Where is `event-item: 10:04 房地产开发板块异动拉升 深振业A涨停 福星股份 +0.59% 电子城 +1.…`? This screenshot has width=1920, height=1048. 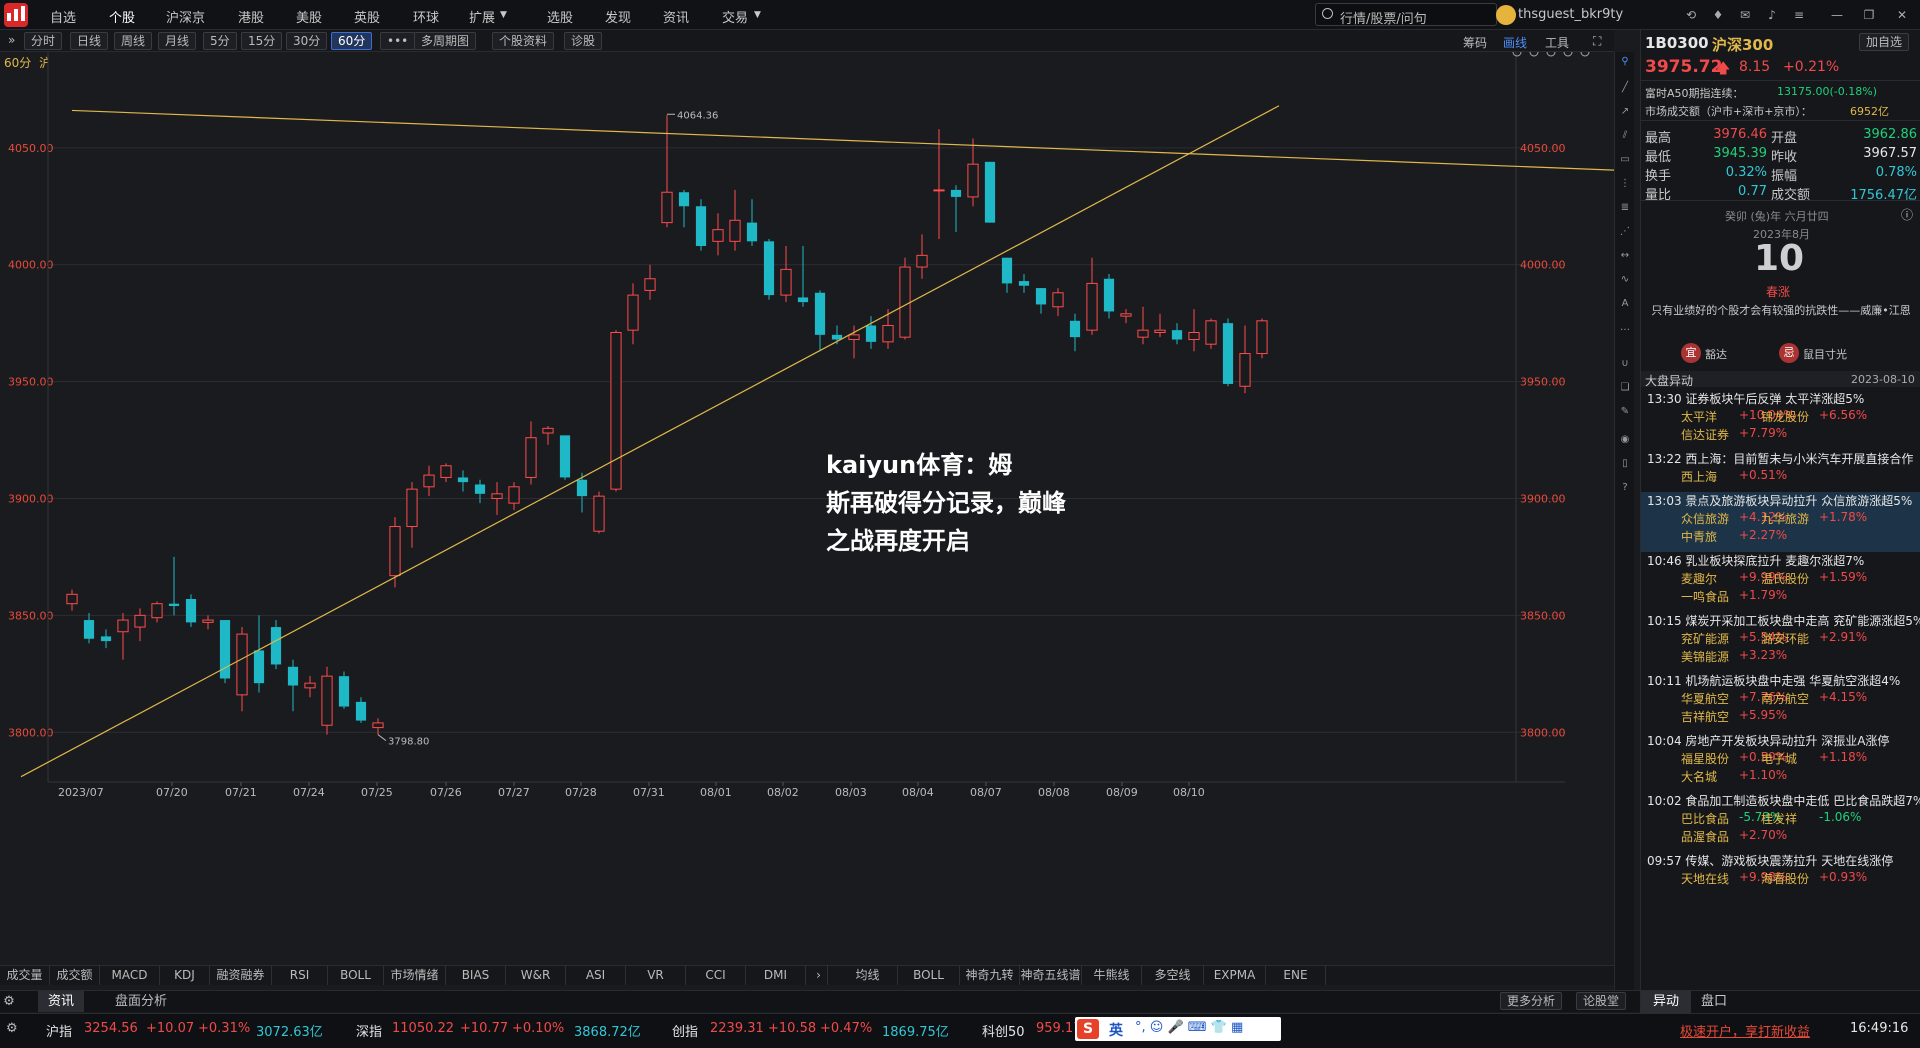 event-item: 10:04 房地产开发板块异动拉升 深振业A涨停 福星股份 +0.59% 电子城 +1.… is located at coordinates (1780, 762).